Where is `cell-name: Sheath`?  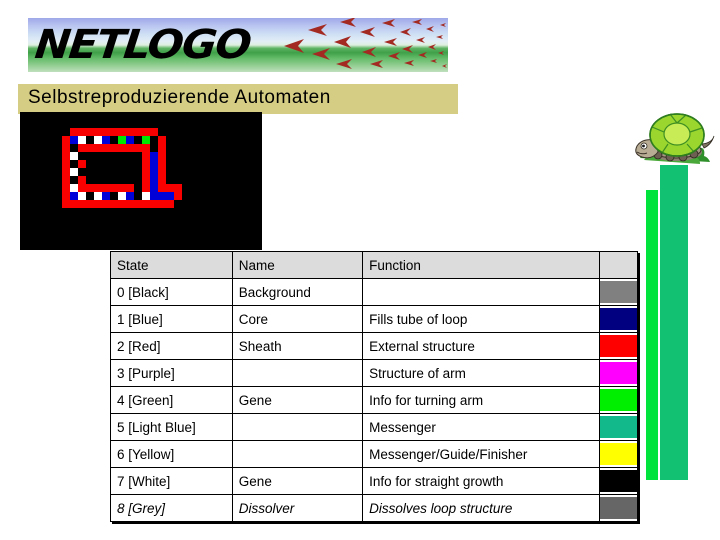
cell-name: Sheath is located at coordinates (297, 346).